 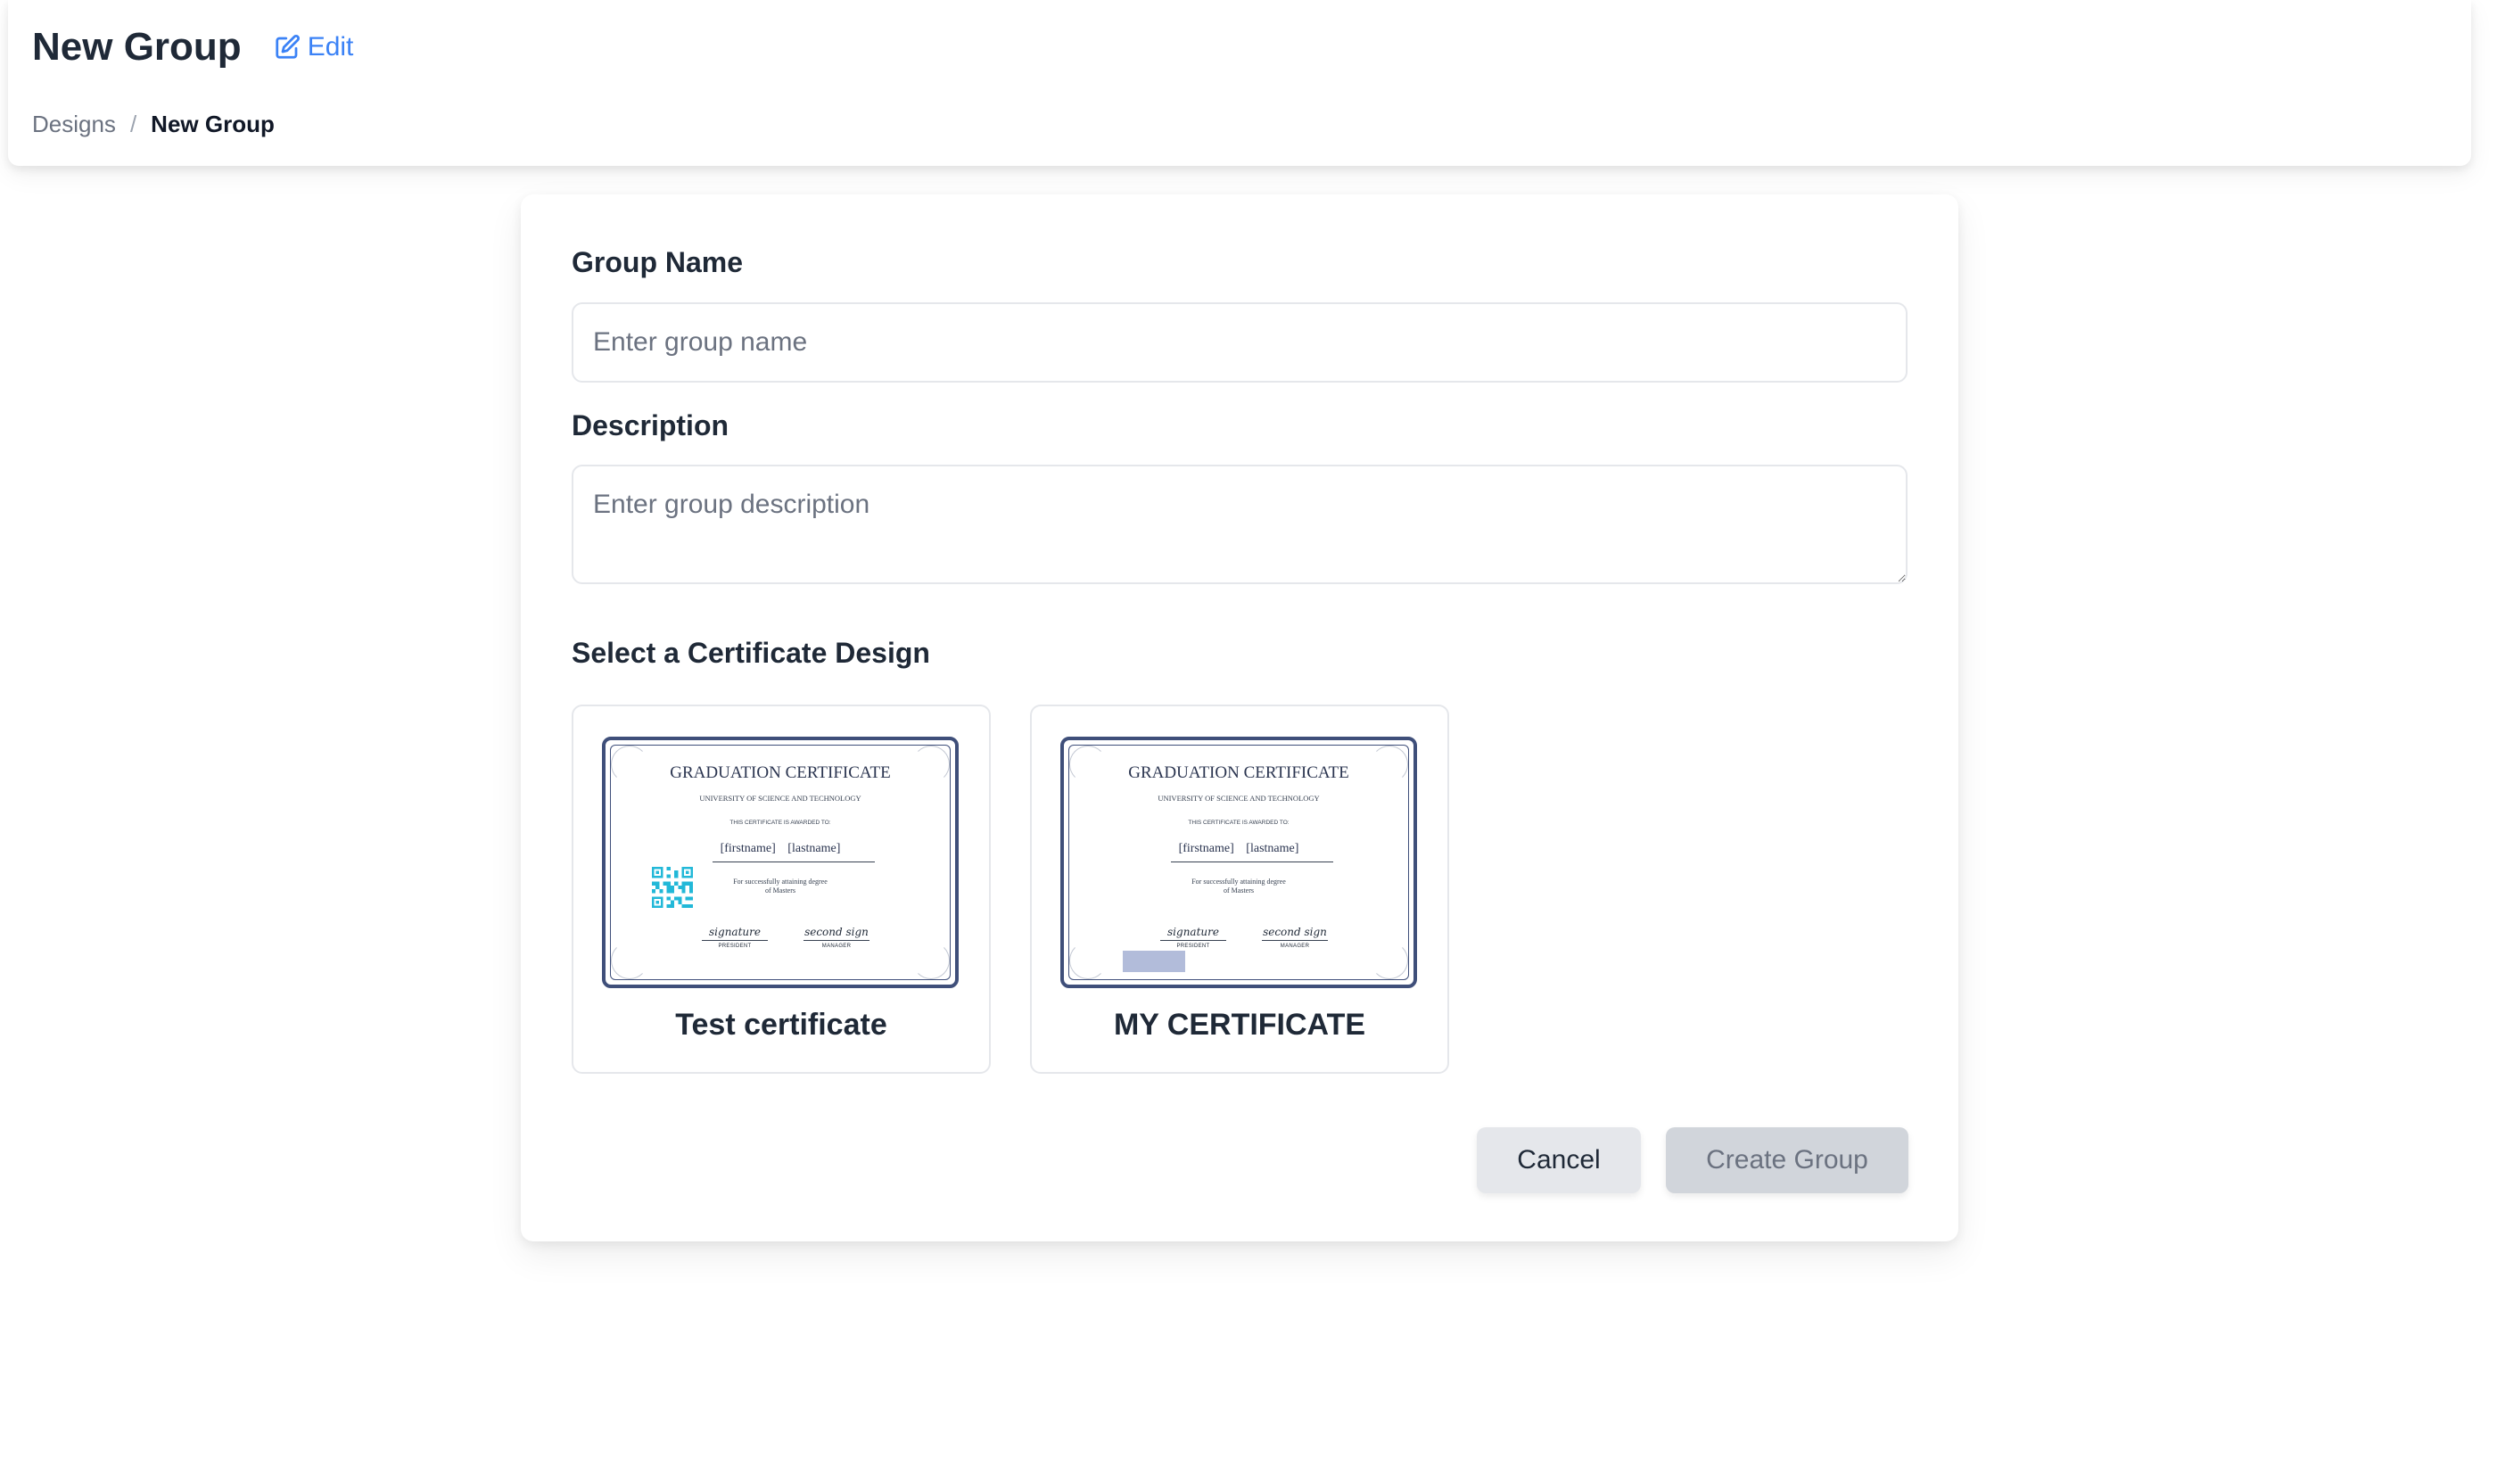 I want to click on breadcrumb: Designs / New Group, so click(x=153, y=124).